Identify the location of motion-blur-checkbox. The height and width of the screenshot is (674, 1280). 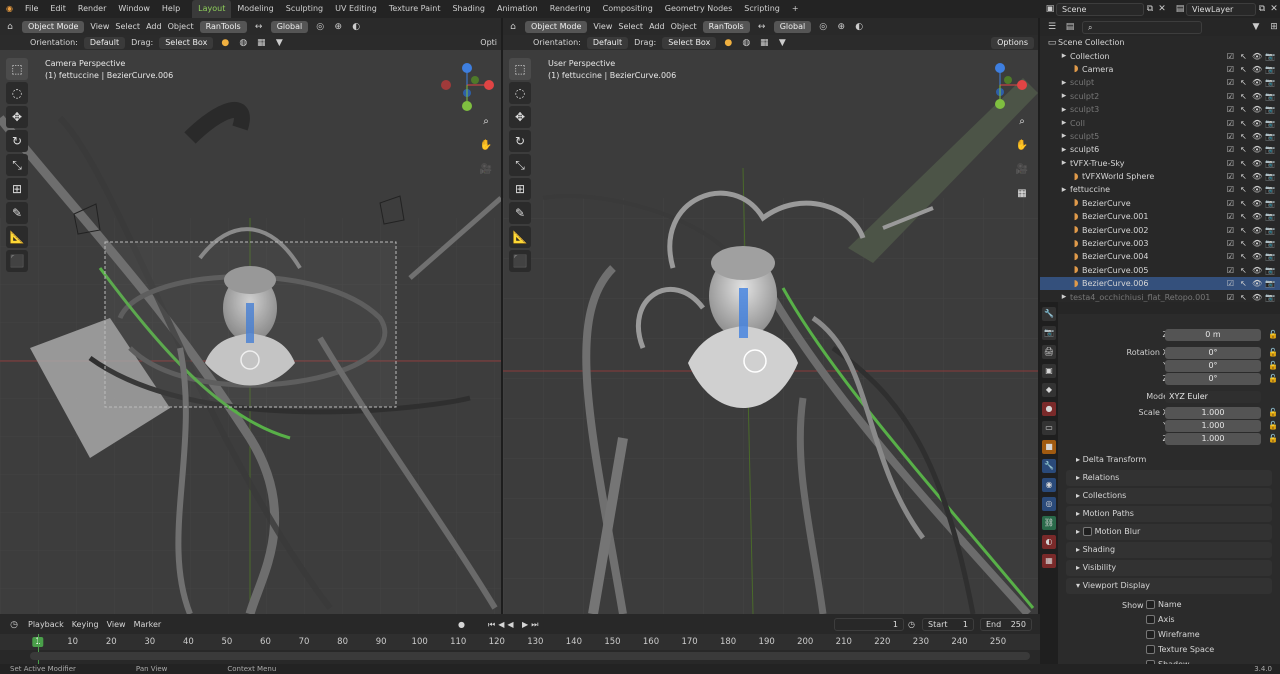
(1087, 531).